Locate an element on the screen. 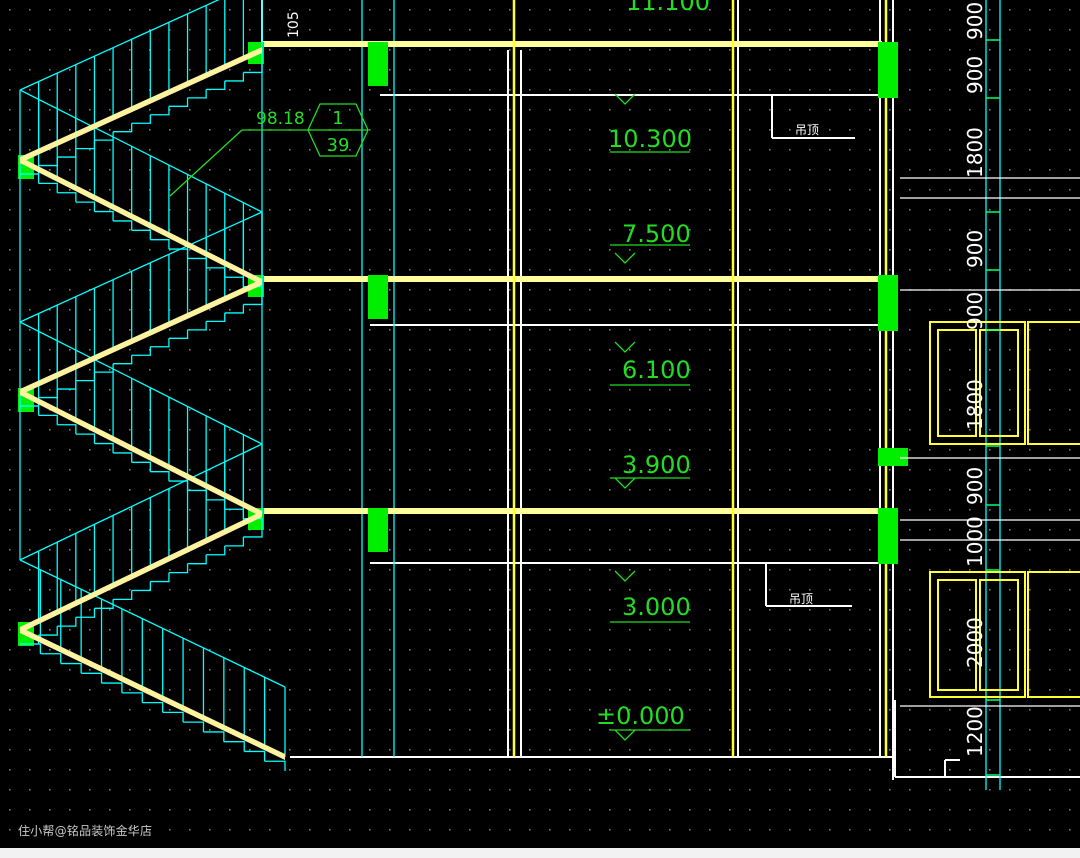 This screenshot has height=858, width=1080. elevation-label: ±0.000 is located at coordinates (640, 716).